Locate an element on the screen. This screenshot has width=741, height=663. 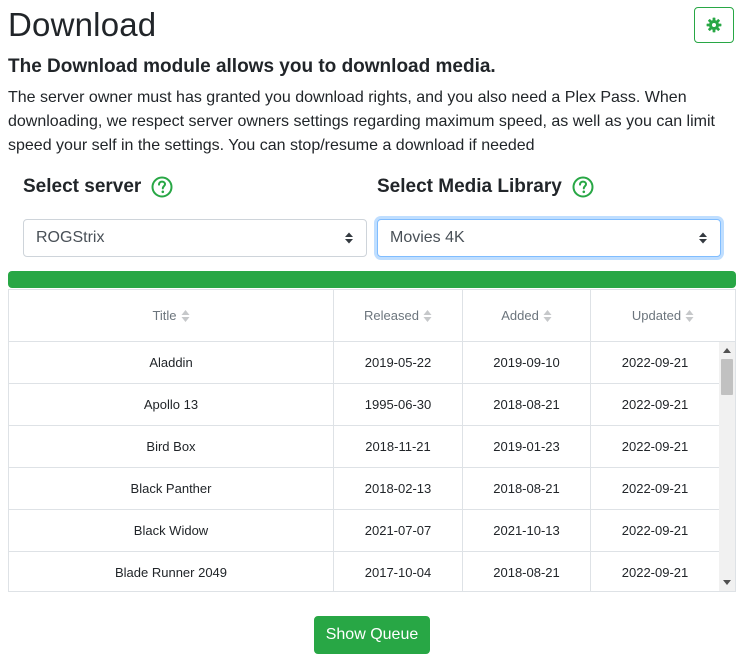
cell-added: 2021-10-13 is located at coordinates (527, 530).